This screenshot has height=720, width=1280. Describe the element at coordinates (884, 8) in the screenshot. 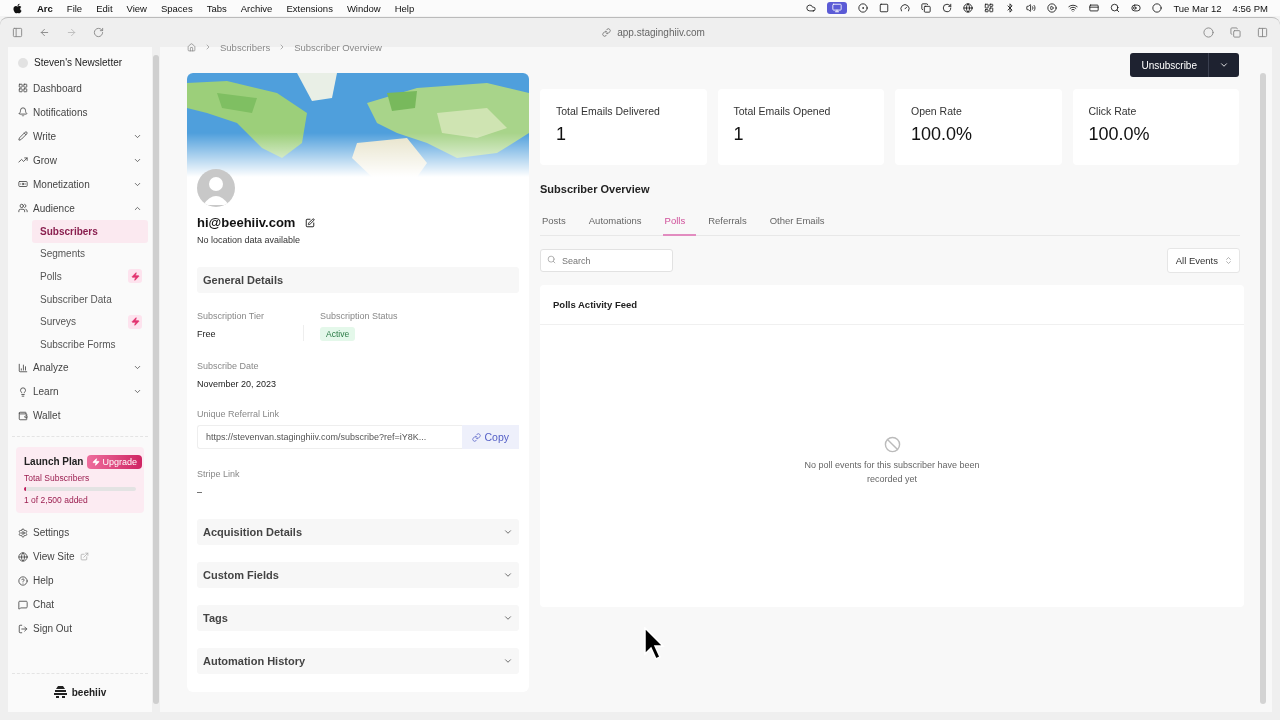

I see `square-icon` at that location.